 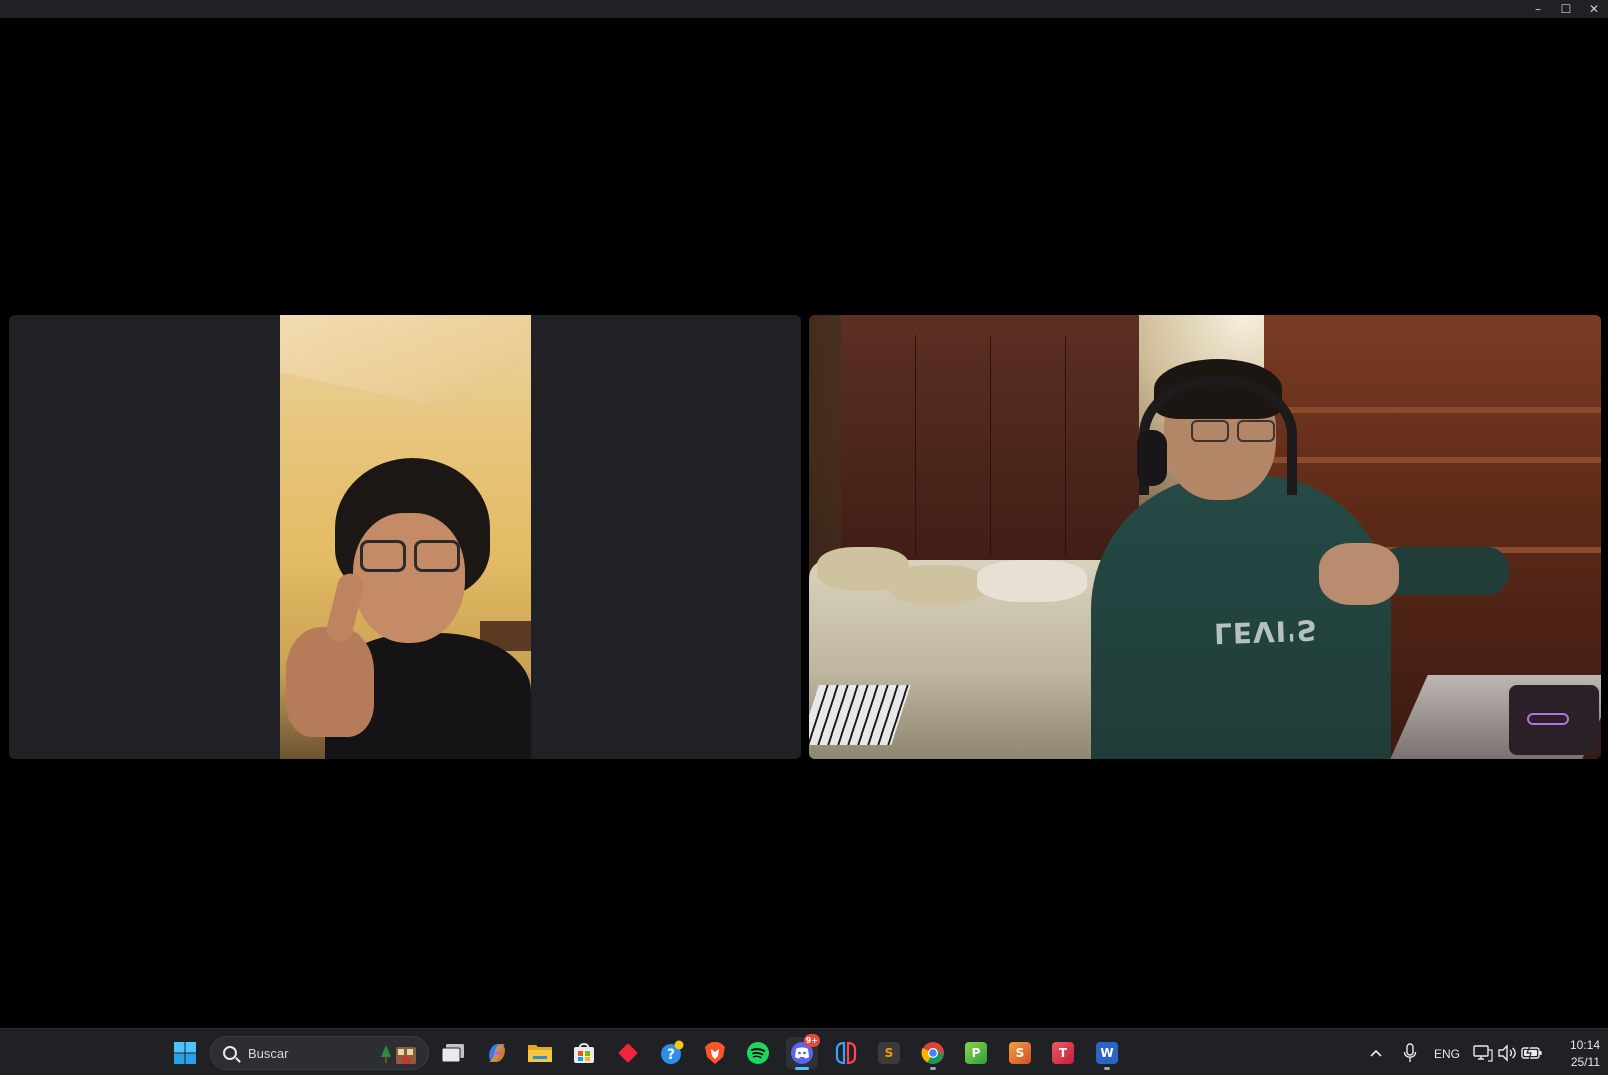 I want to click on network-icon, so click(x=1483, y=1053).